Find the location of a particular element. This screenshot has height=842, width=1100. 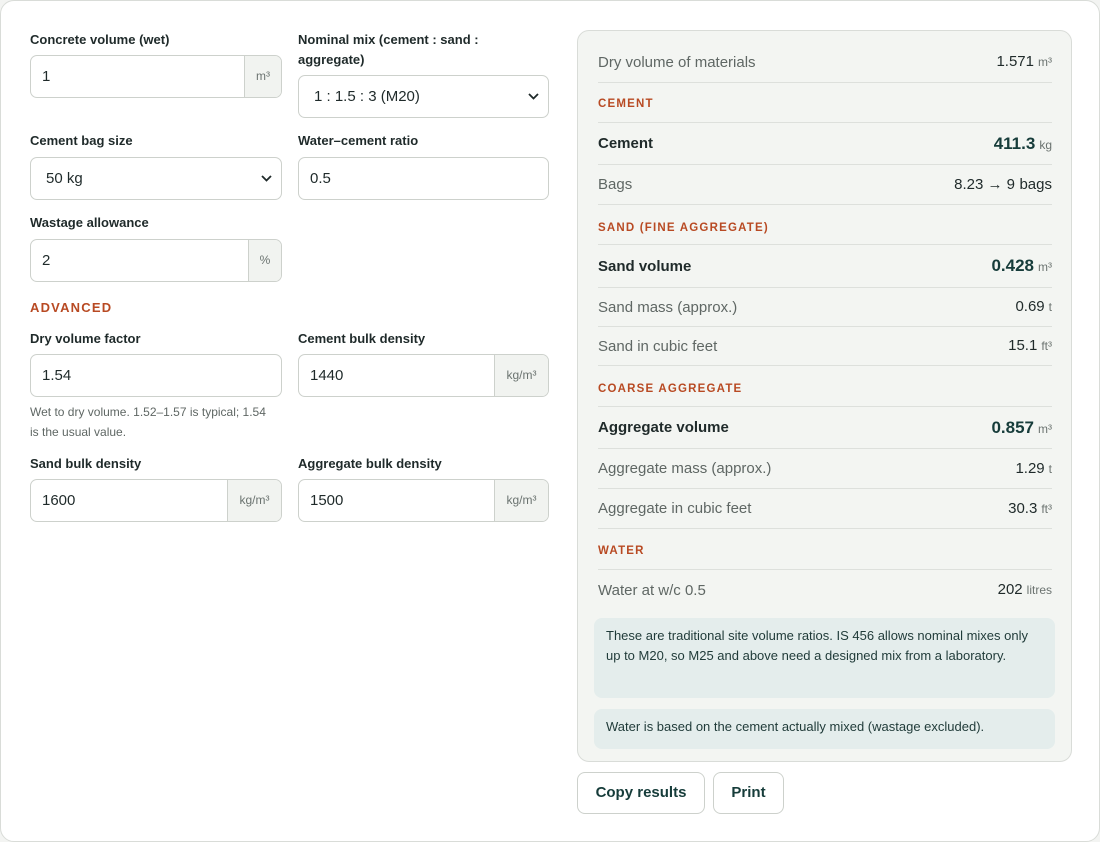

aggregate-cft-result: 30.3 ft³ is located at coordinates (1030, 509).